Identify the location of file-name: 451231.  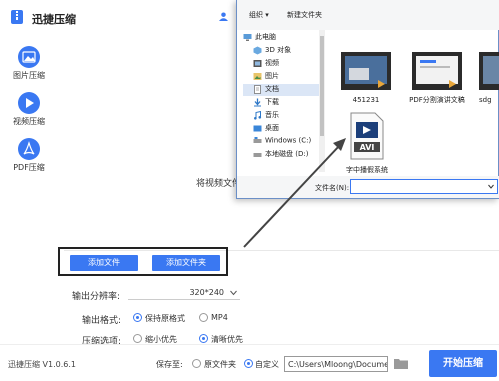
(366, 100).